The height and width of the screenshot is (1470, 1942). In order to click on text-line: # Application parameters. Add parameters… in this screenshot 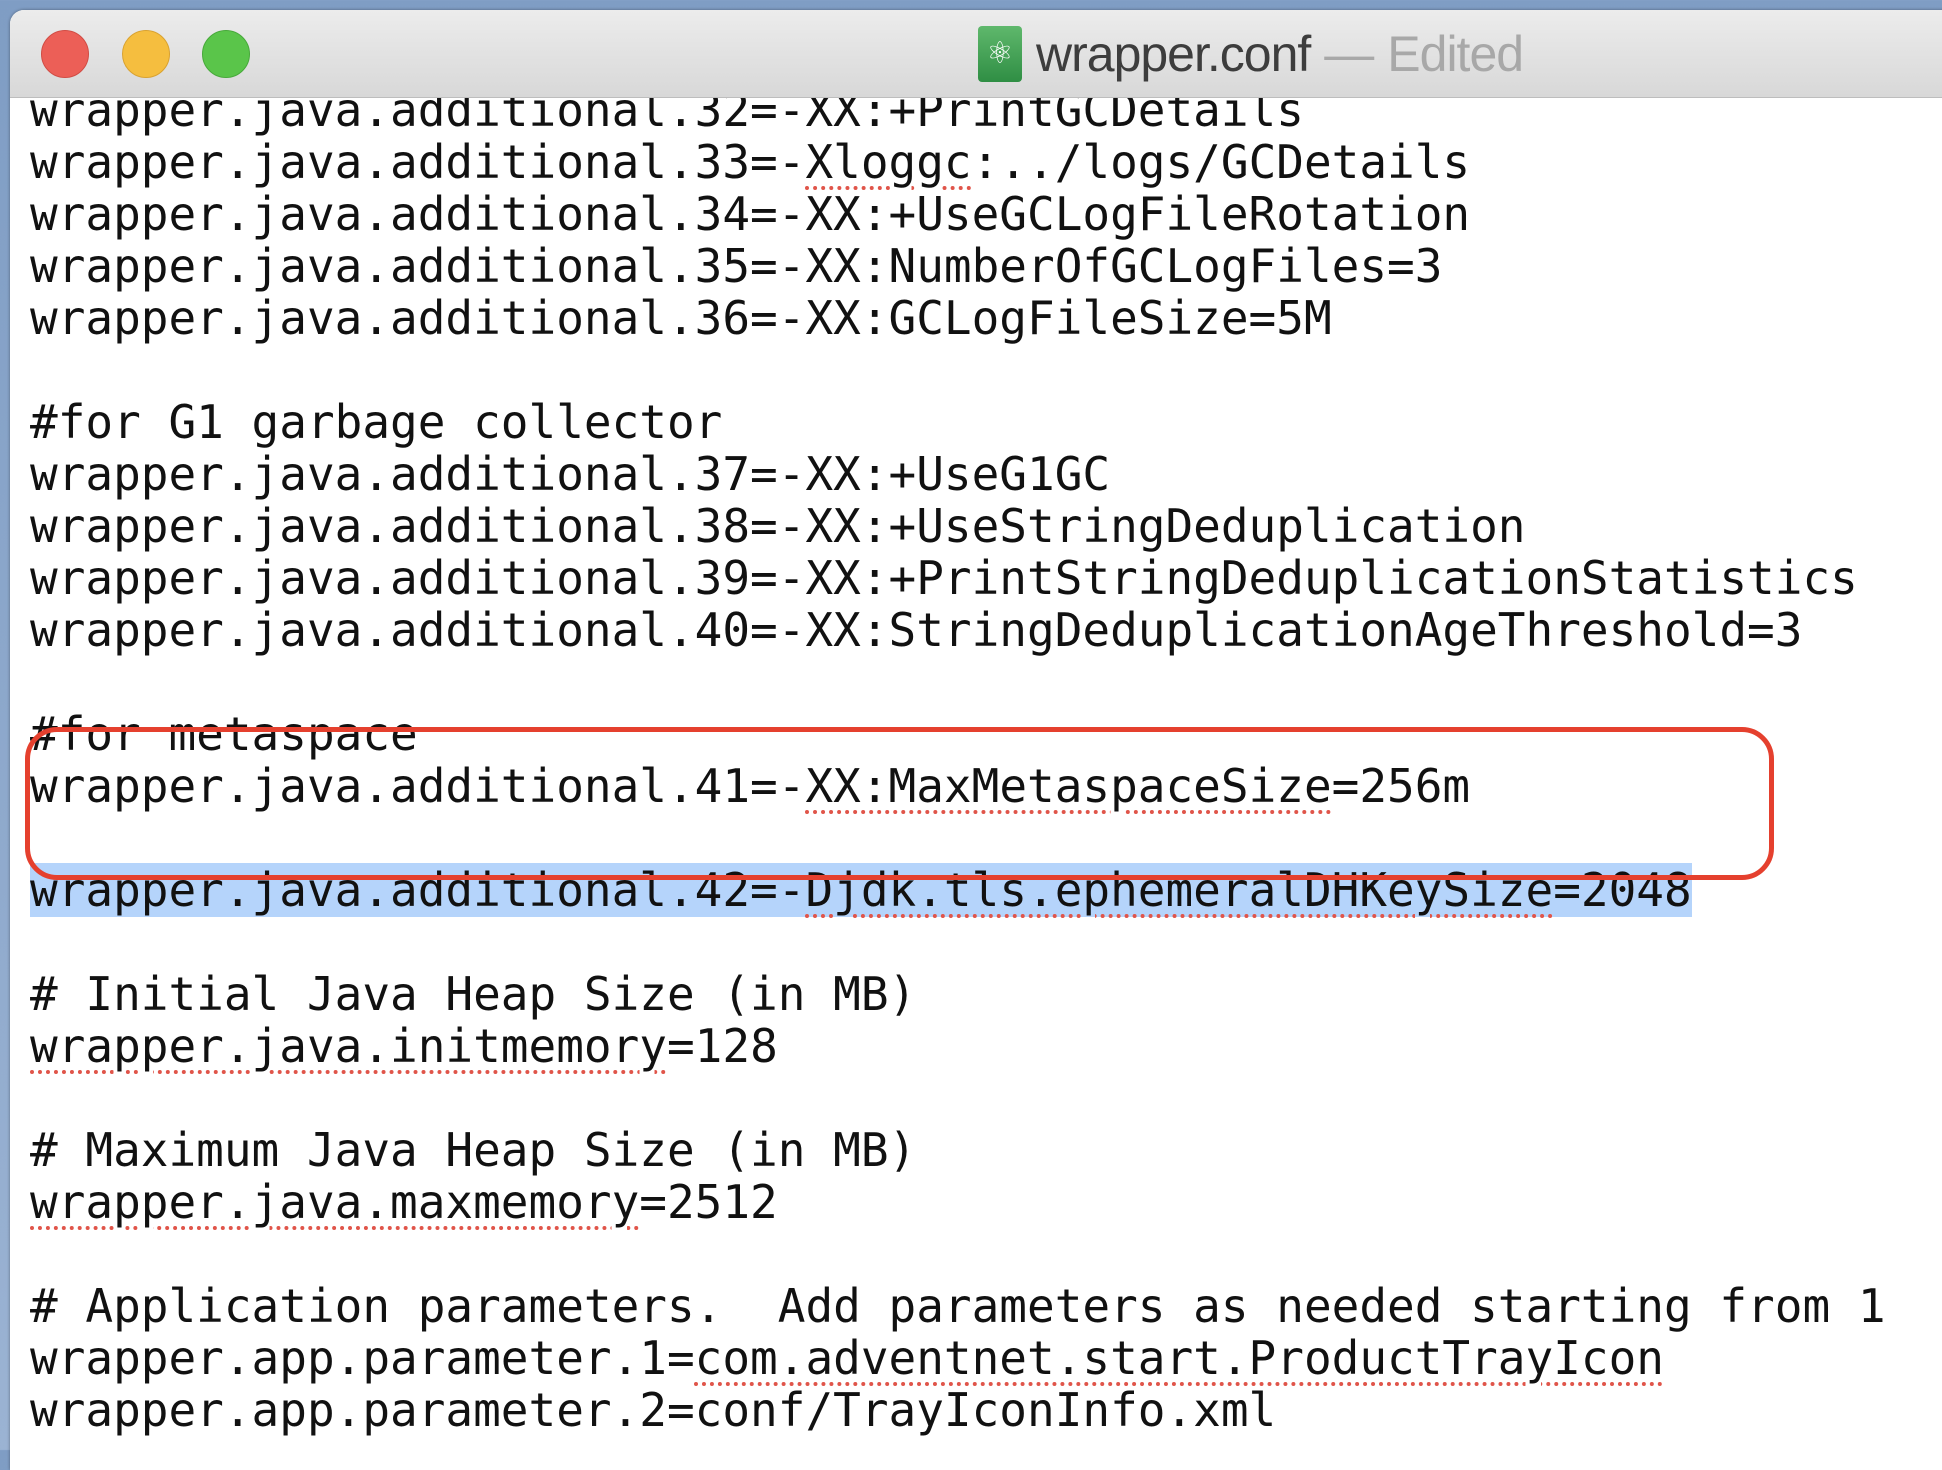, I will do `click(958, 1306)`.